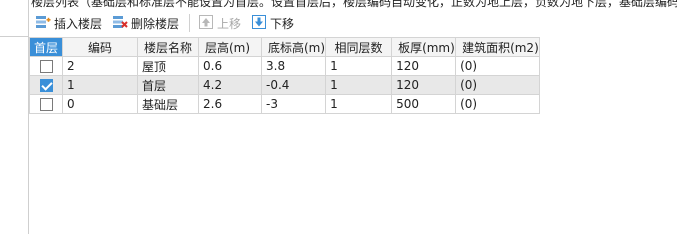 The image size is (677, 240). Describe the element at coordinates (293, 104) in the screenshot. I see `bottom-elevation-cell: -3` at that location.